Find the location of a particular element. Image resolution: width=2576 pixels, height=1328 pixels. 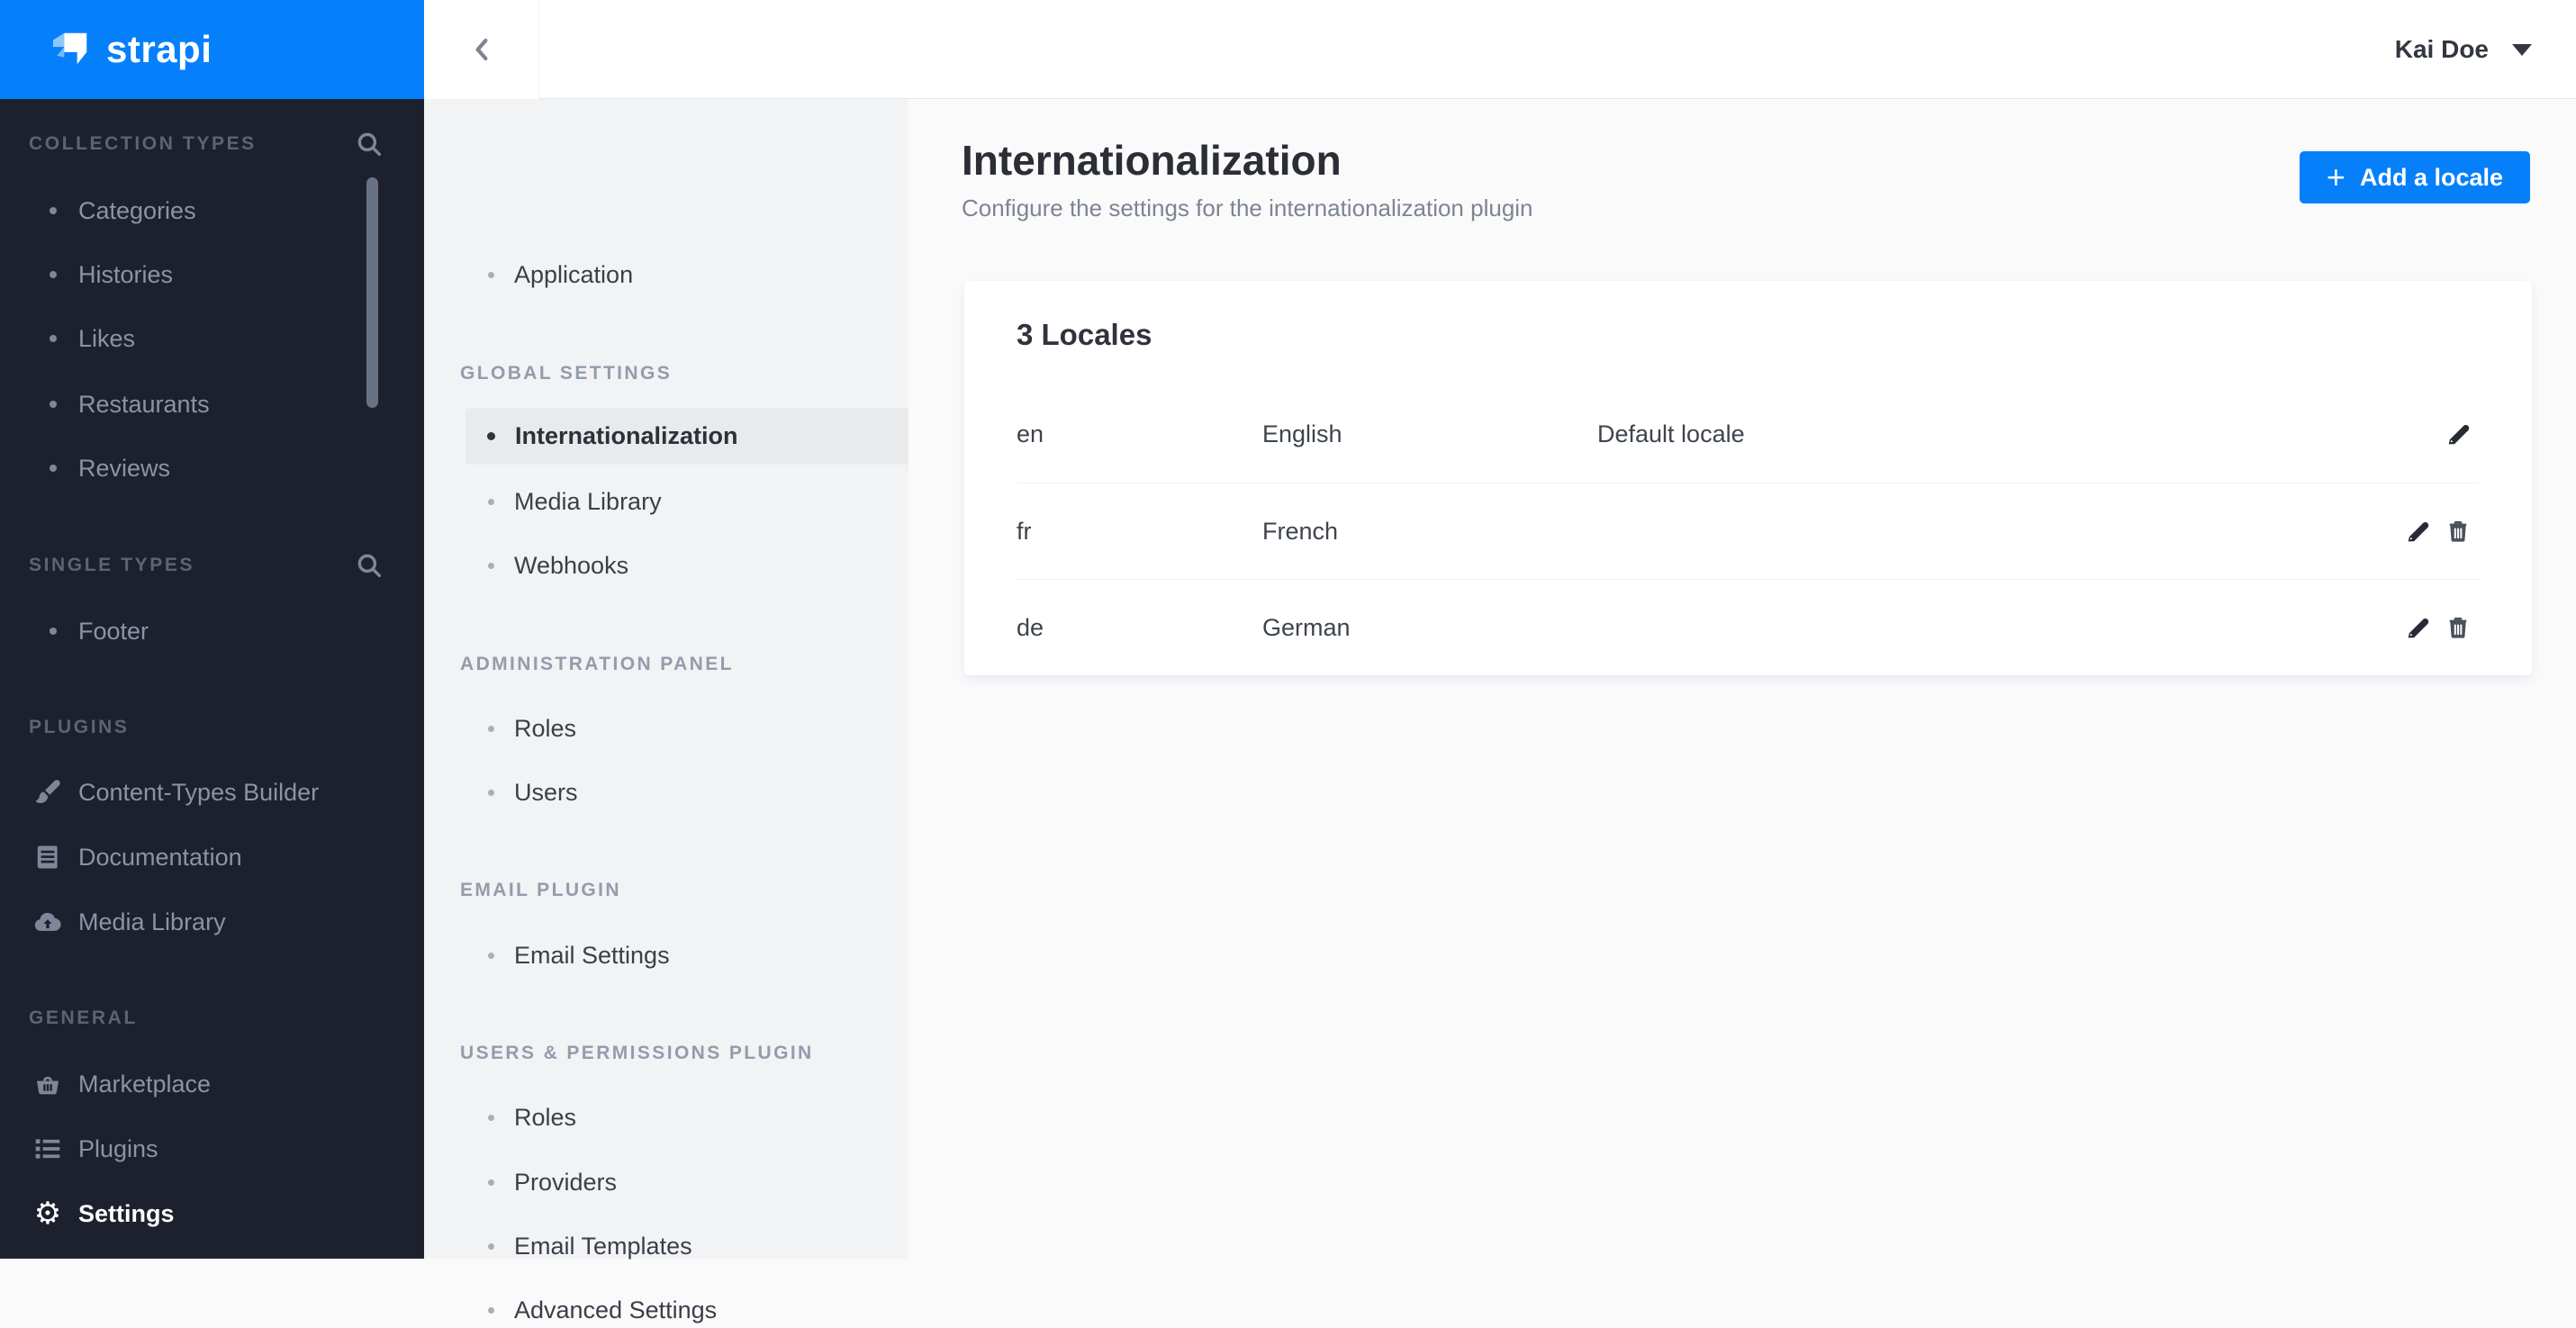

sidebar-item-footer: Footer is located at coordinates (212, 631).